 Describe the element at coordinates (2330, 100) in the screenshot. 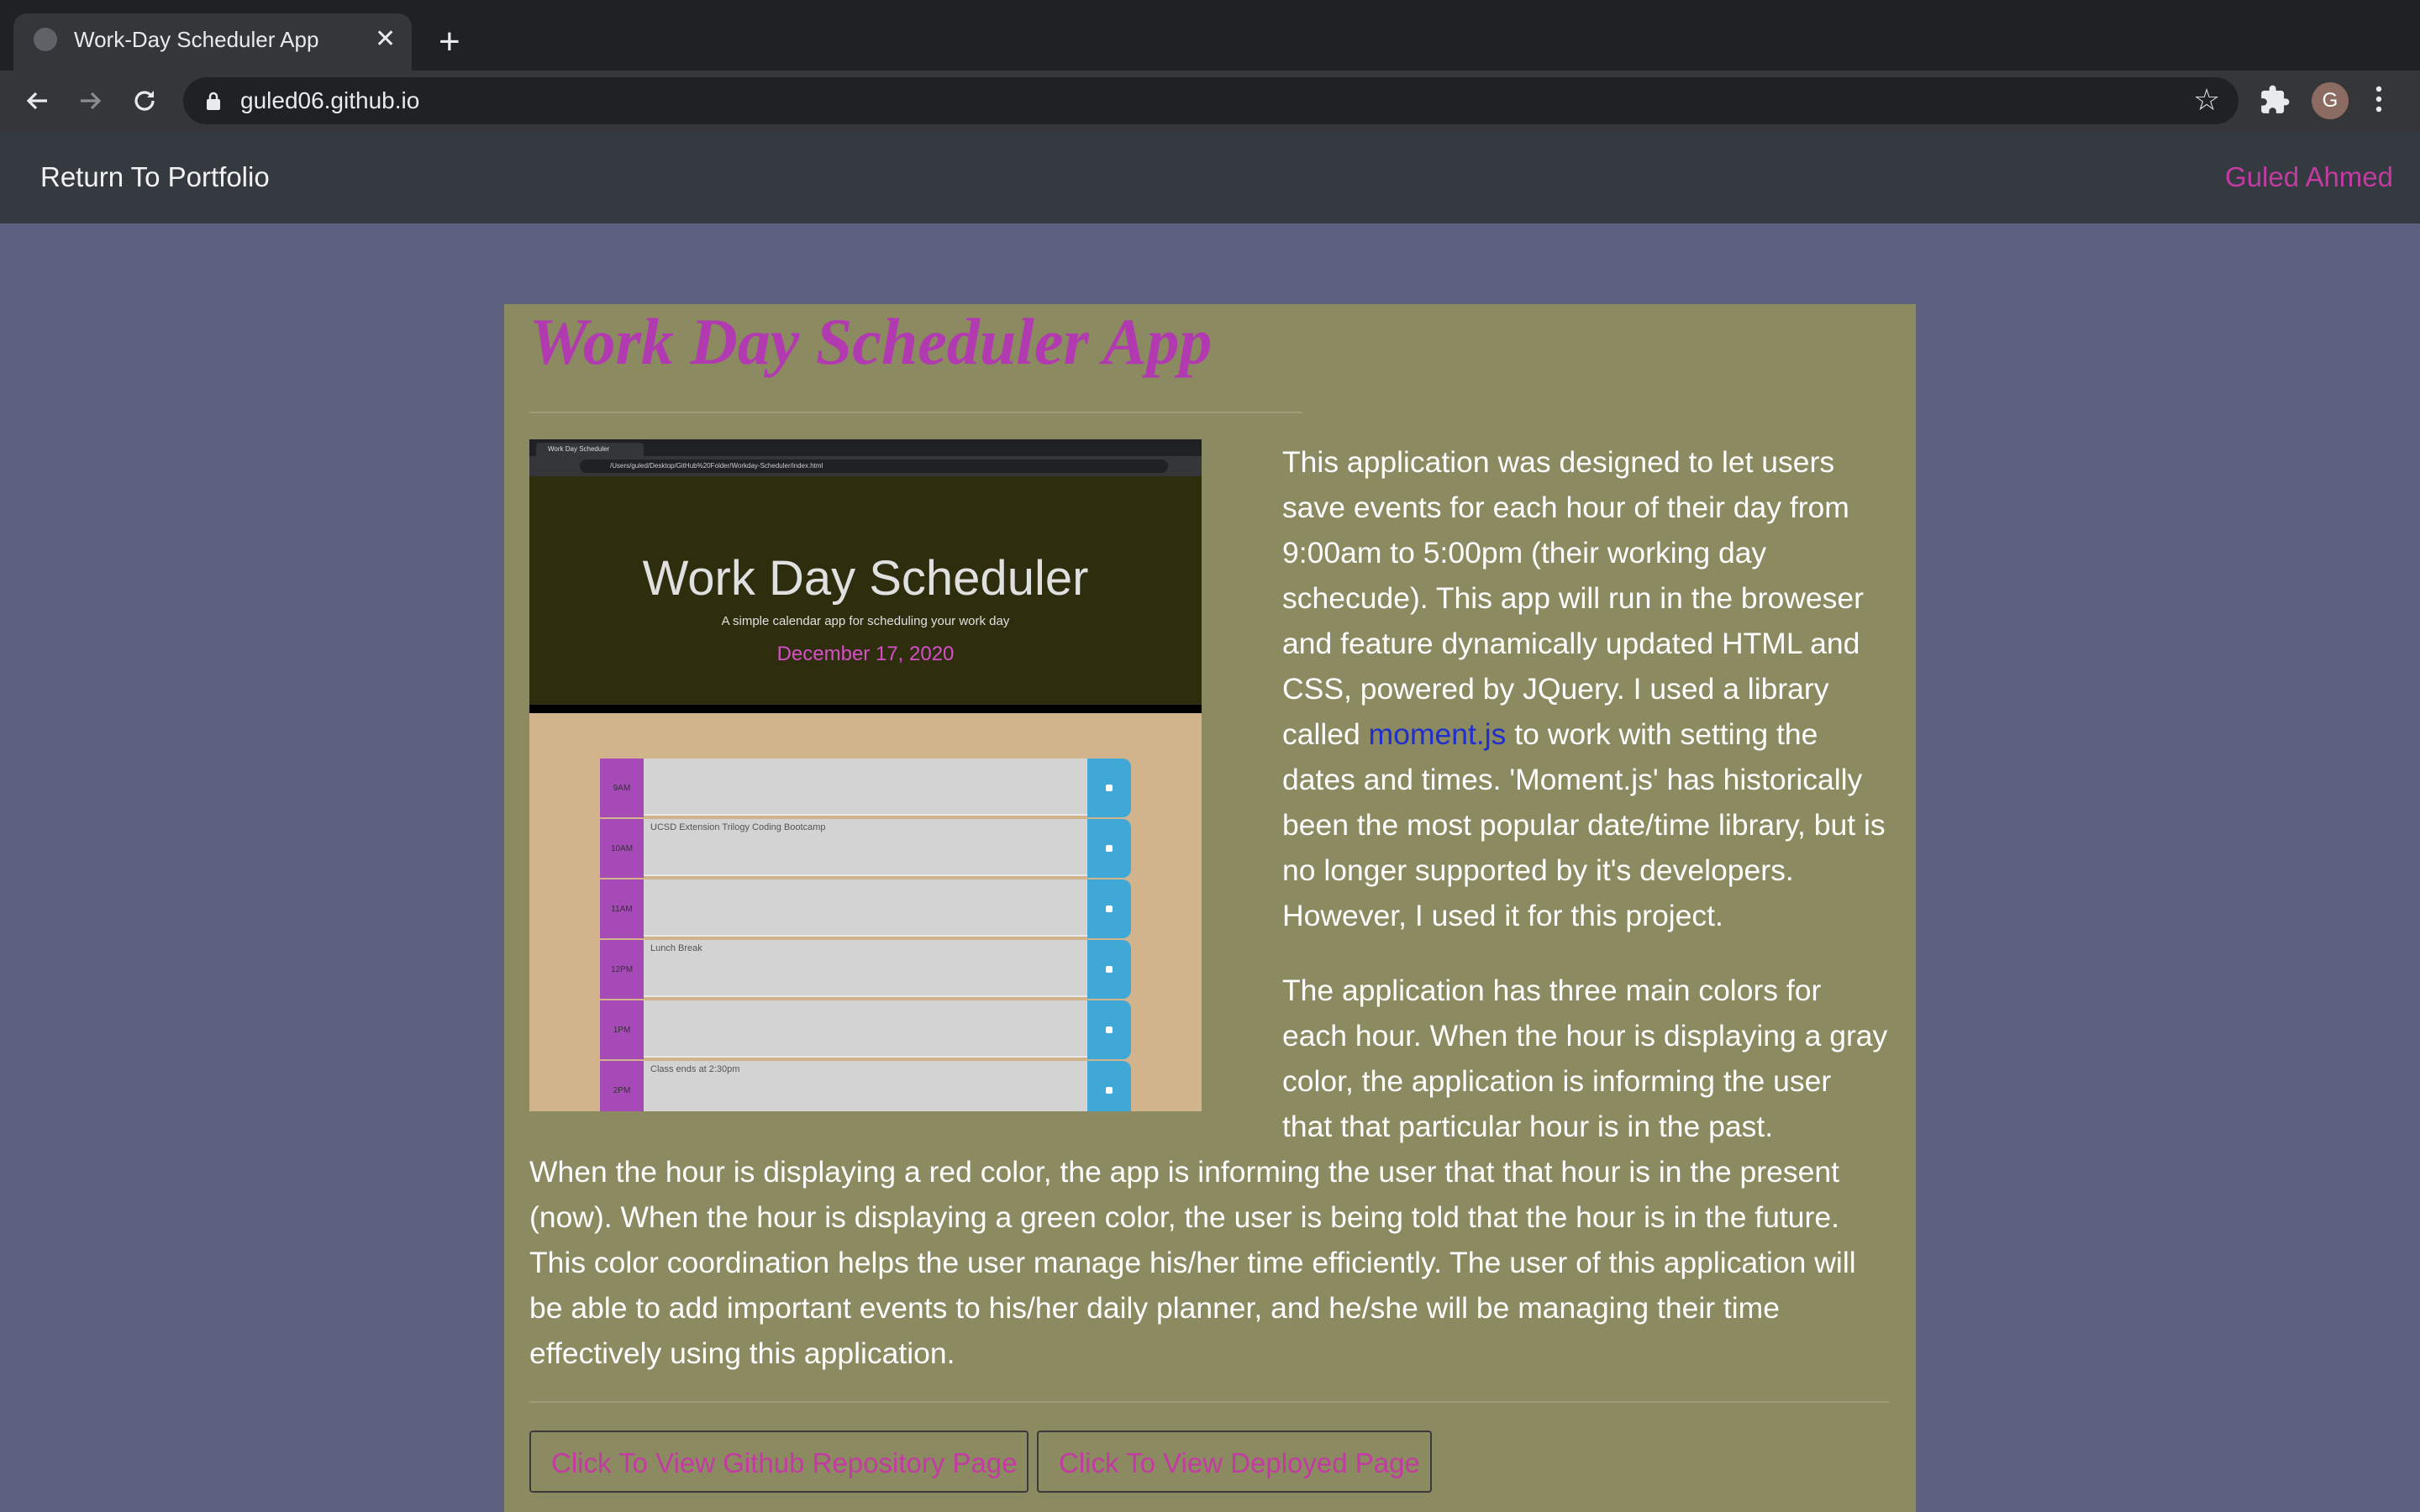

I see `profile-avatar: G` at that location.